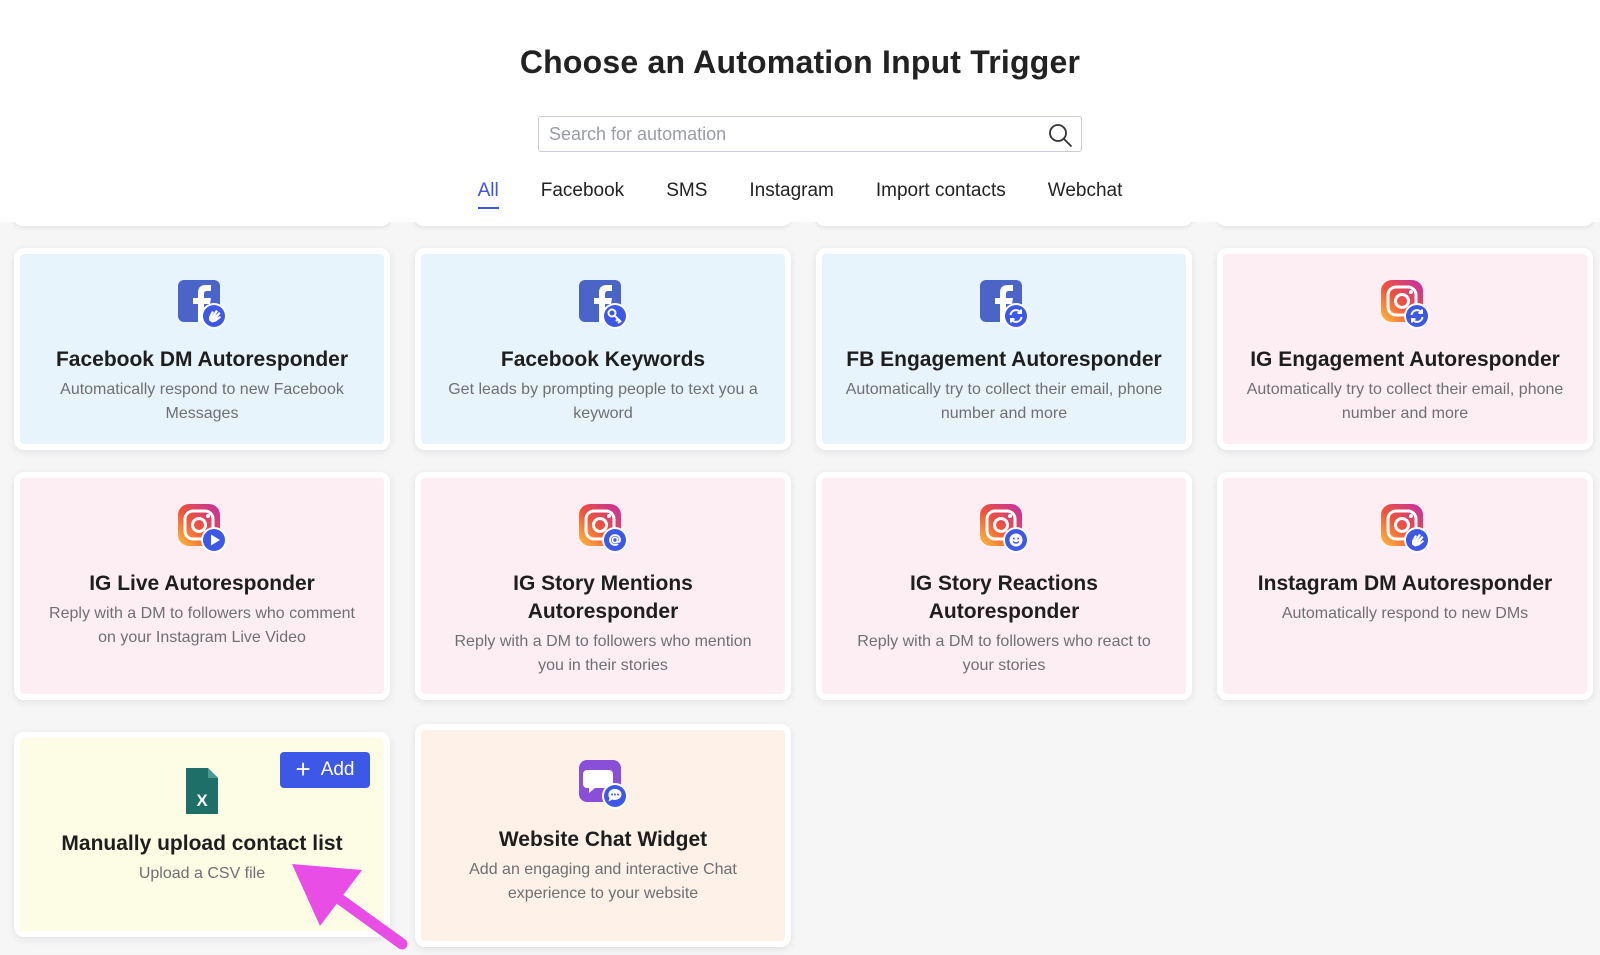 The width and height of the screenshot is (1600, 955). Describe the element at coordinates (1004, 359) in the screenshot. I see `card-title: FB Engagement Autoresponder` at that location.